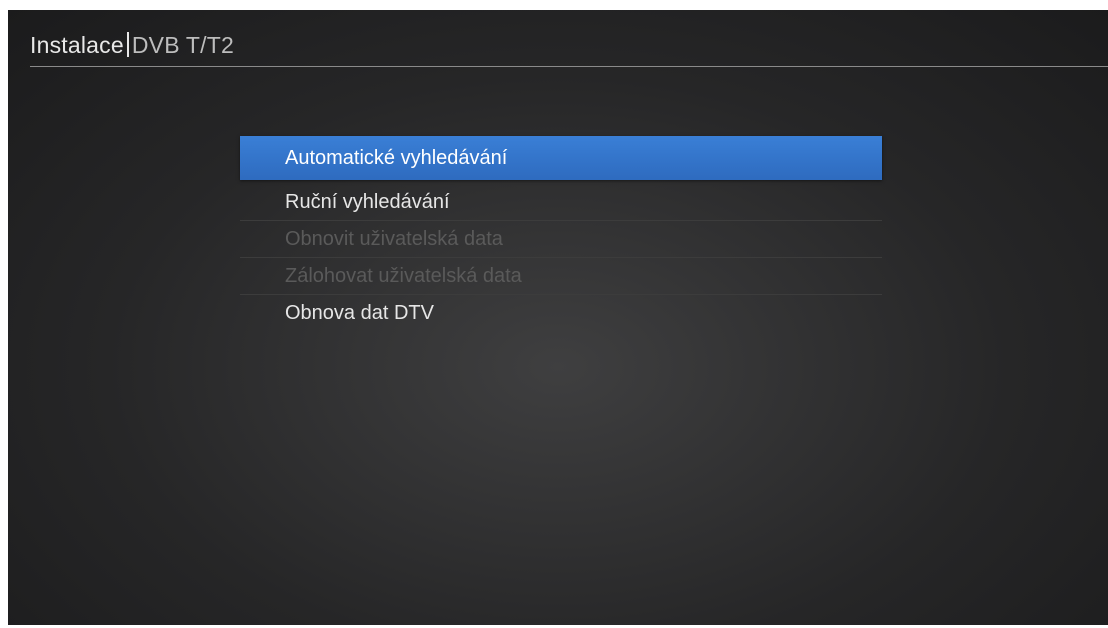 This screenshot has width=1108, height=628. Describe the element at coordinates (561, 202) in the screenshot. I see `menu-item-manual-search: Ruční vyhledávání` at that location.